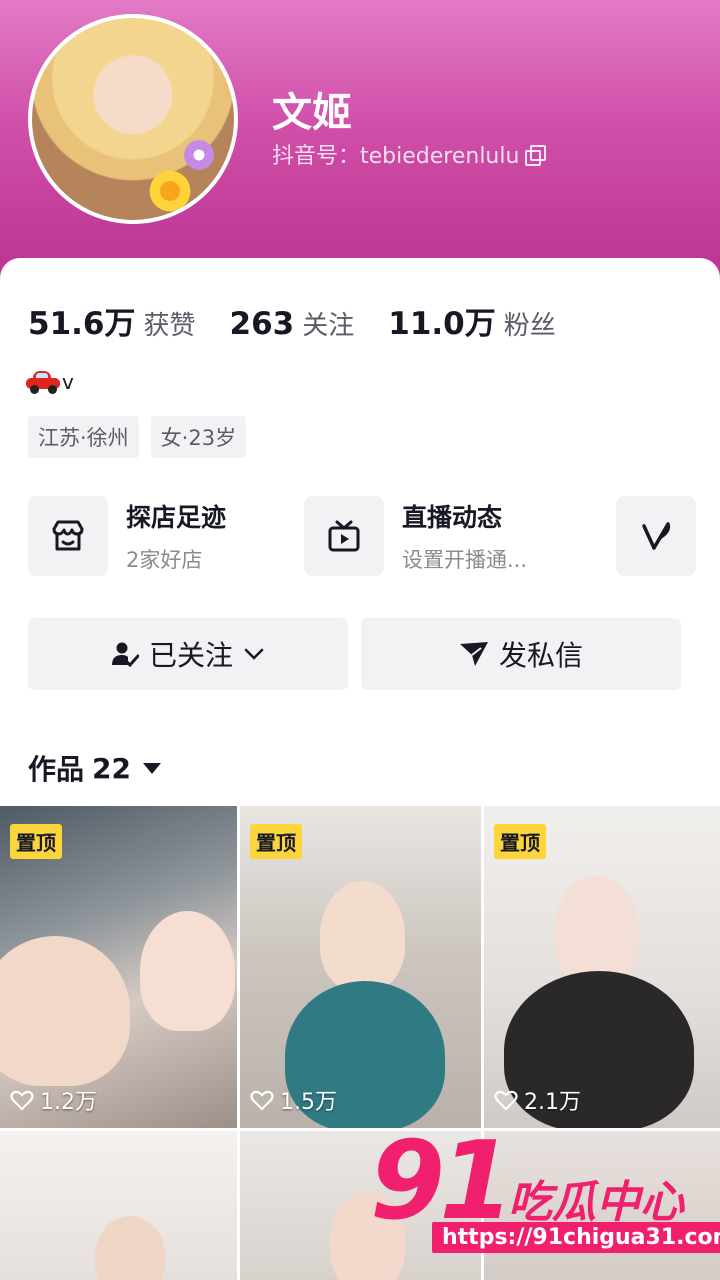  I want to click on tag-gender-age: 女·23岁, so click(198, 437).